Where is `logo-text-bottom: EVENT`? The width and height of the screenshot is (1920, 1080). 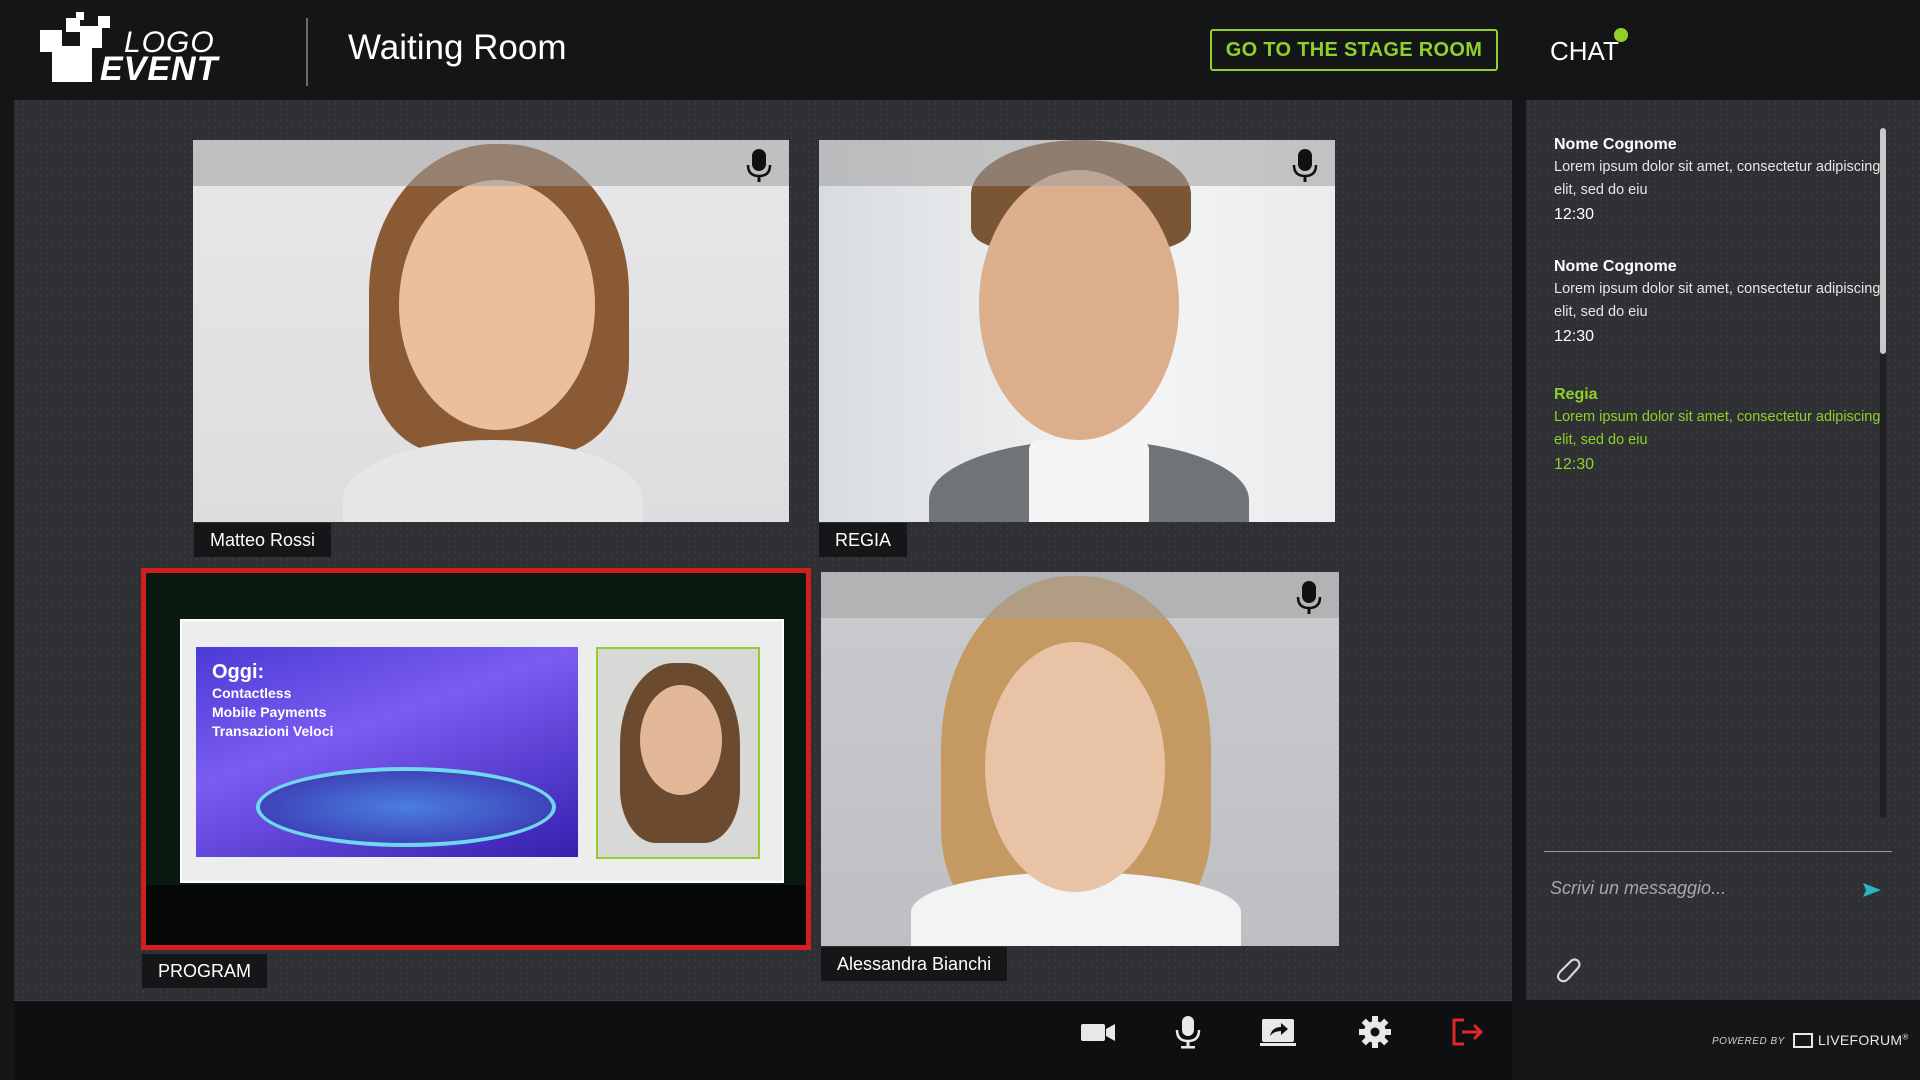 logo-text-bottom: EVENT is located at coordinates (159, 69).